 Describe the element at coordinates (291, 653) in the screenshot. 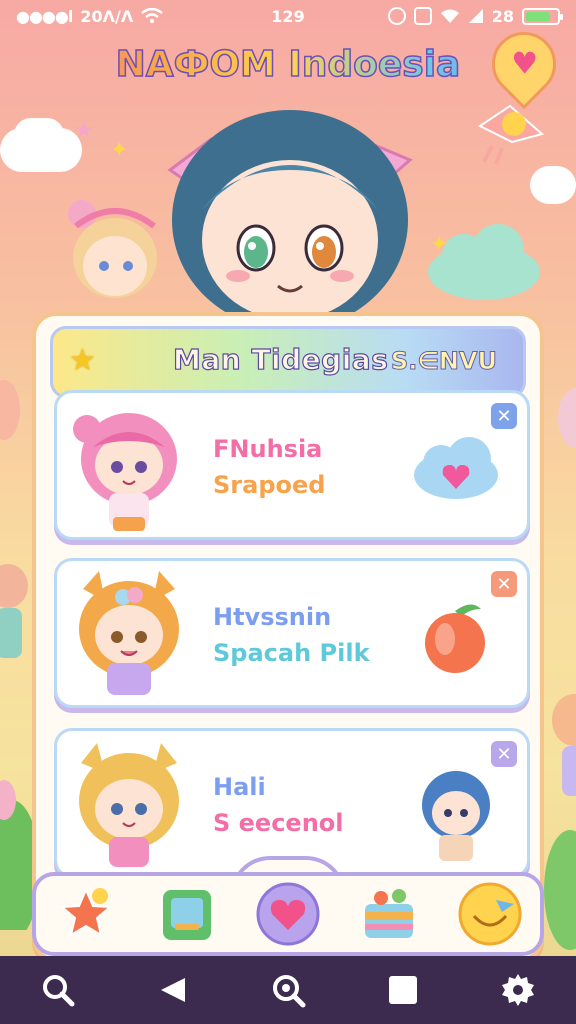

I see `card-subtitle: Spacah Pilk` at that location.